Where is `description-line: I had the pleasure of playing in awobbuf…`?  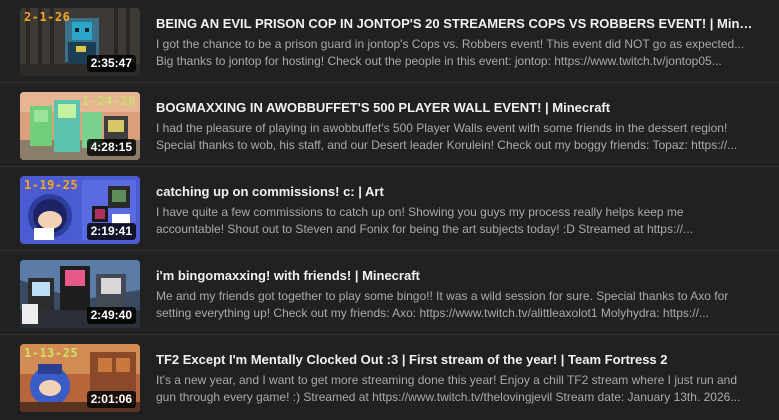
description-line: I had the pleasure of playing in awobbuf… is located at coordinates (442, 128).